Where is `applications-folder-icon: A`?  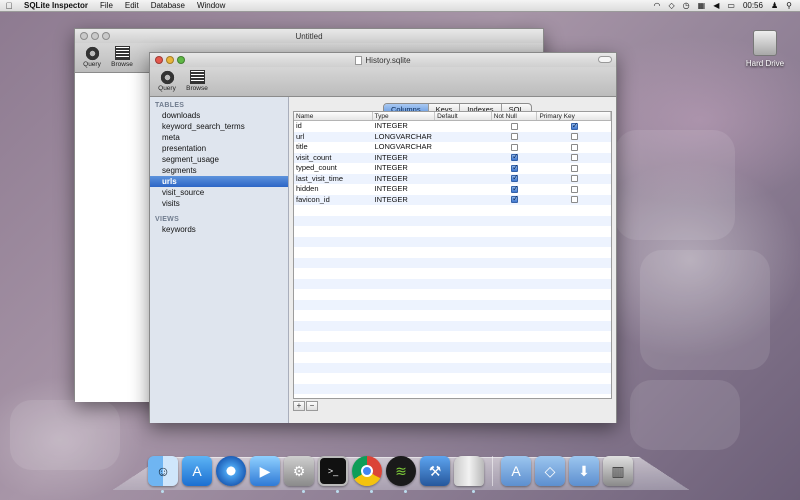 applications-folder-icon: A is located at coordinates (516, 471).